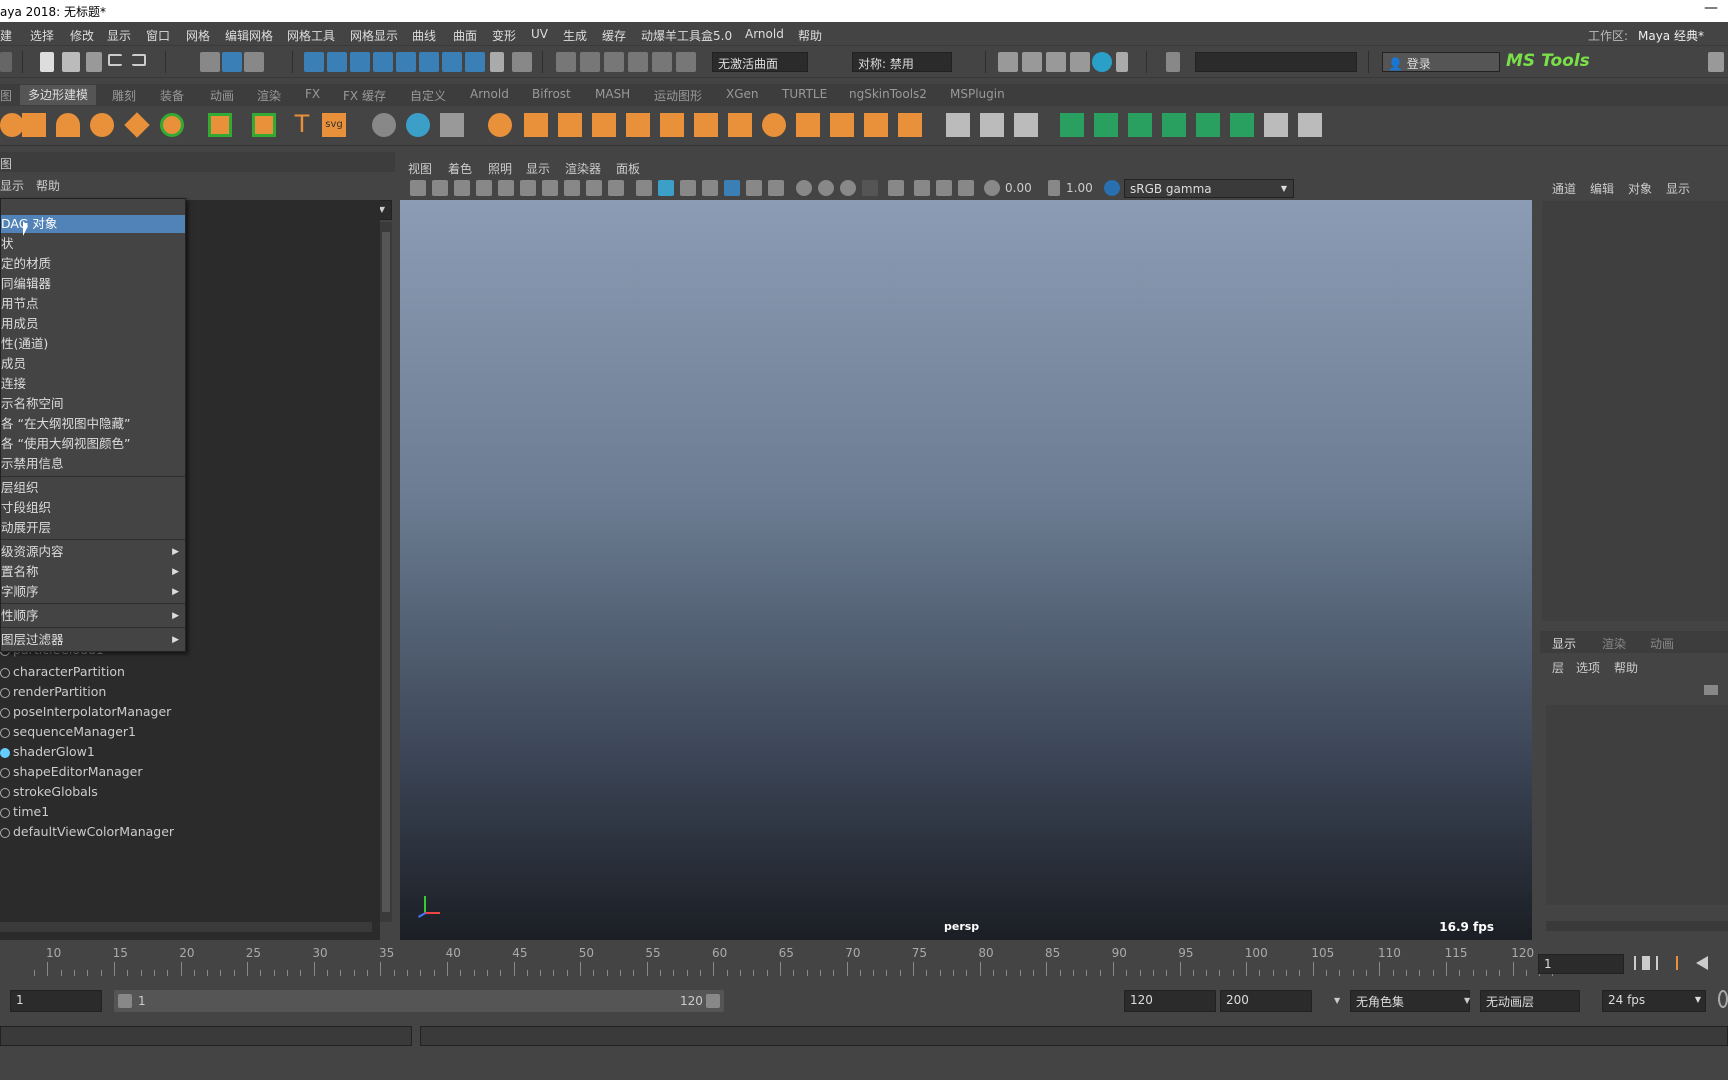 This screenshot has height=1080, width=1728. Describe the element at coordinates (428, 95) in the screenshot. I see `shelf-tab-custom: 自定义` at that location.